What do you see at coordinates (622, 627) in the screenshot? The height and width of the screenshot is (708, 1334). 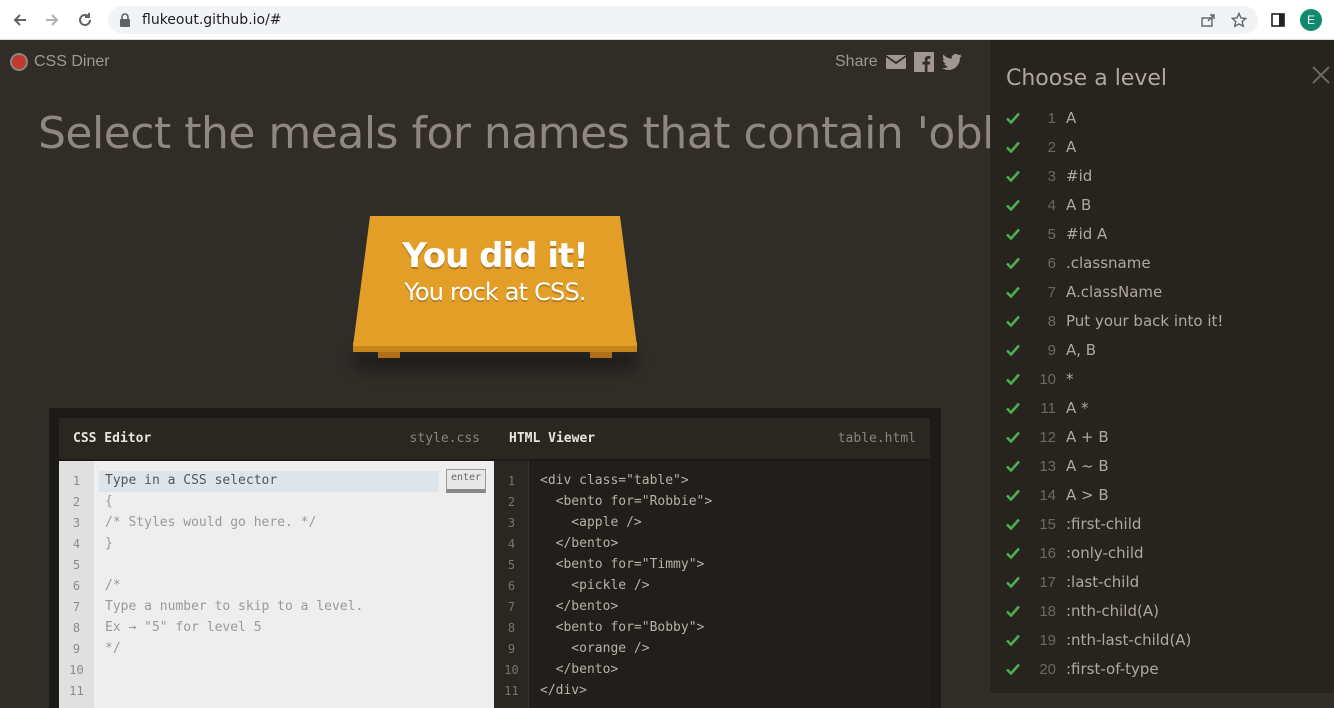 I see `markup-line: <bento for="Bobby">` at bounding box center [622, 627].